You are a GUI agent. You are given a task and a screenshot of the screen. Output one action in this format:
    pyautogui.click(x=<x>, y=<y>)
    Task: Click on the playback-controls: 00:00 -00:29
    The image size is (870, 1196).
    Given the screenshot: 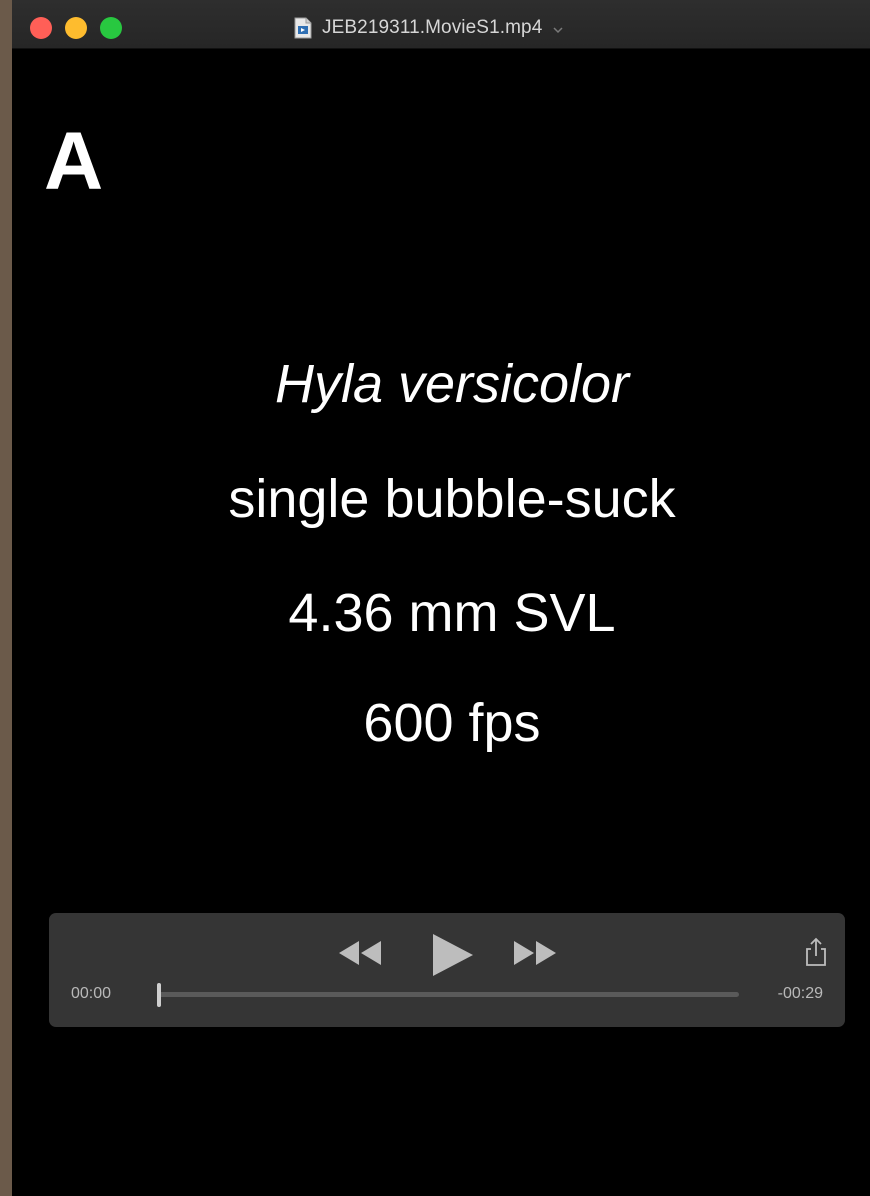 What is the action you would take?
    pyautogui.click(x=447, y=970)
    